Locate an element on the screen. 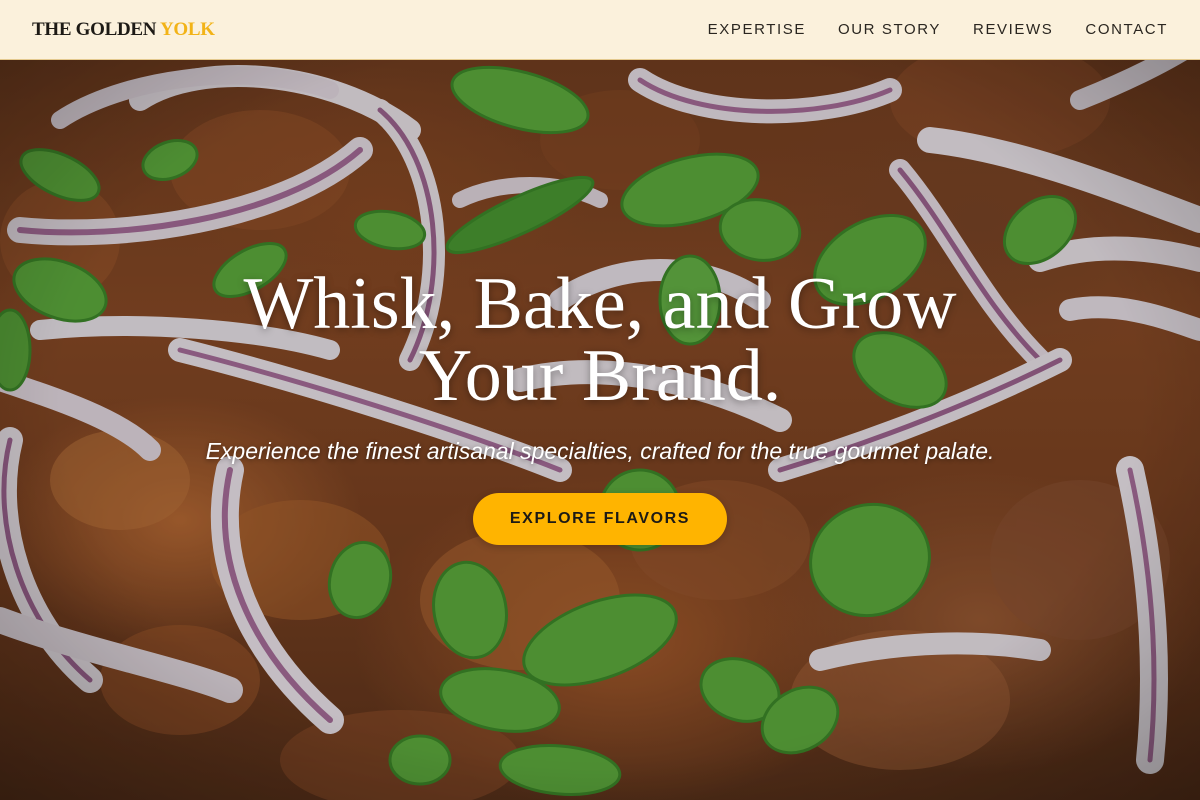  brand-name-accent: YOLK is located at coordinates (187, 29).